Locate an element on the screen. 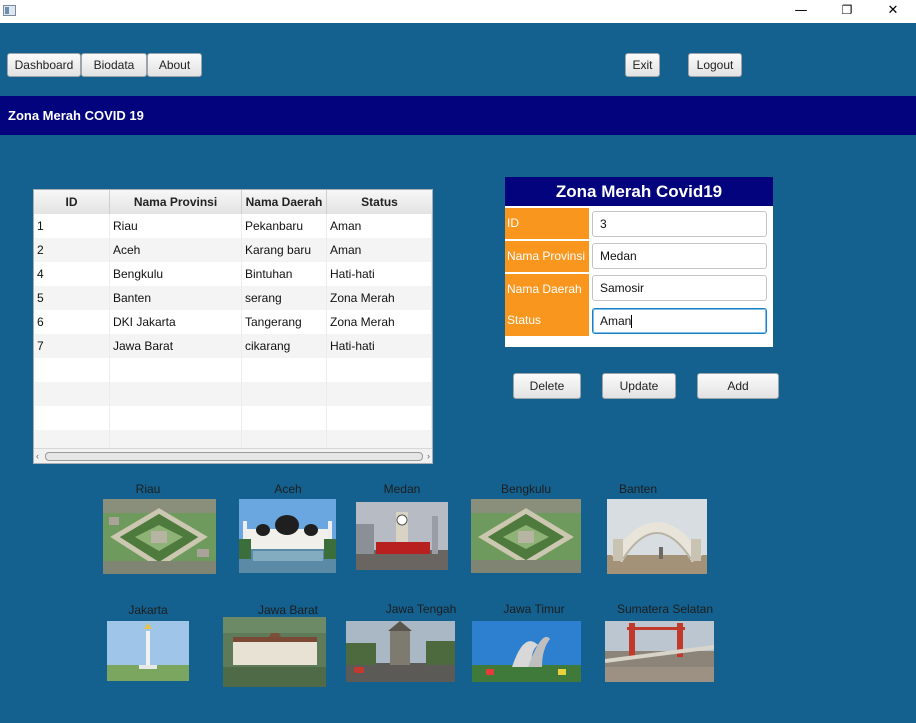  mosque-photo is located at coordinates (287, 536).